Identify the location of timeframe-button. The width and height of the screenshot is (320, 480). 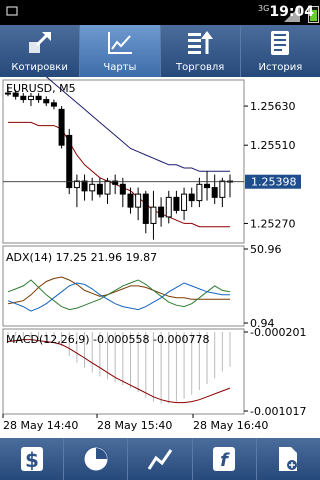
(96, 459).